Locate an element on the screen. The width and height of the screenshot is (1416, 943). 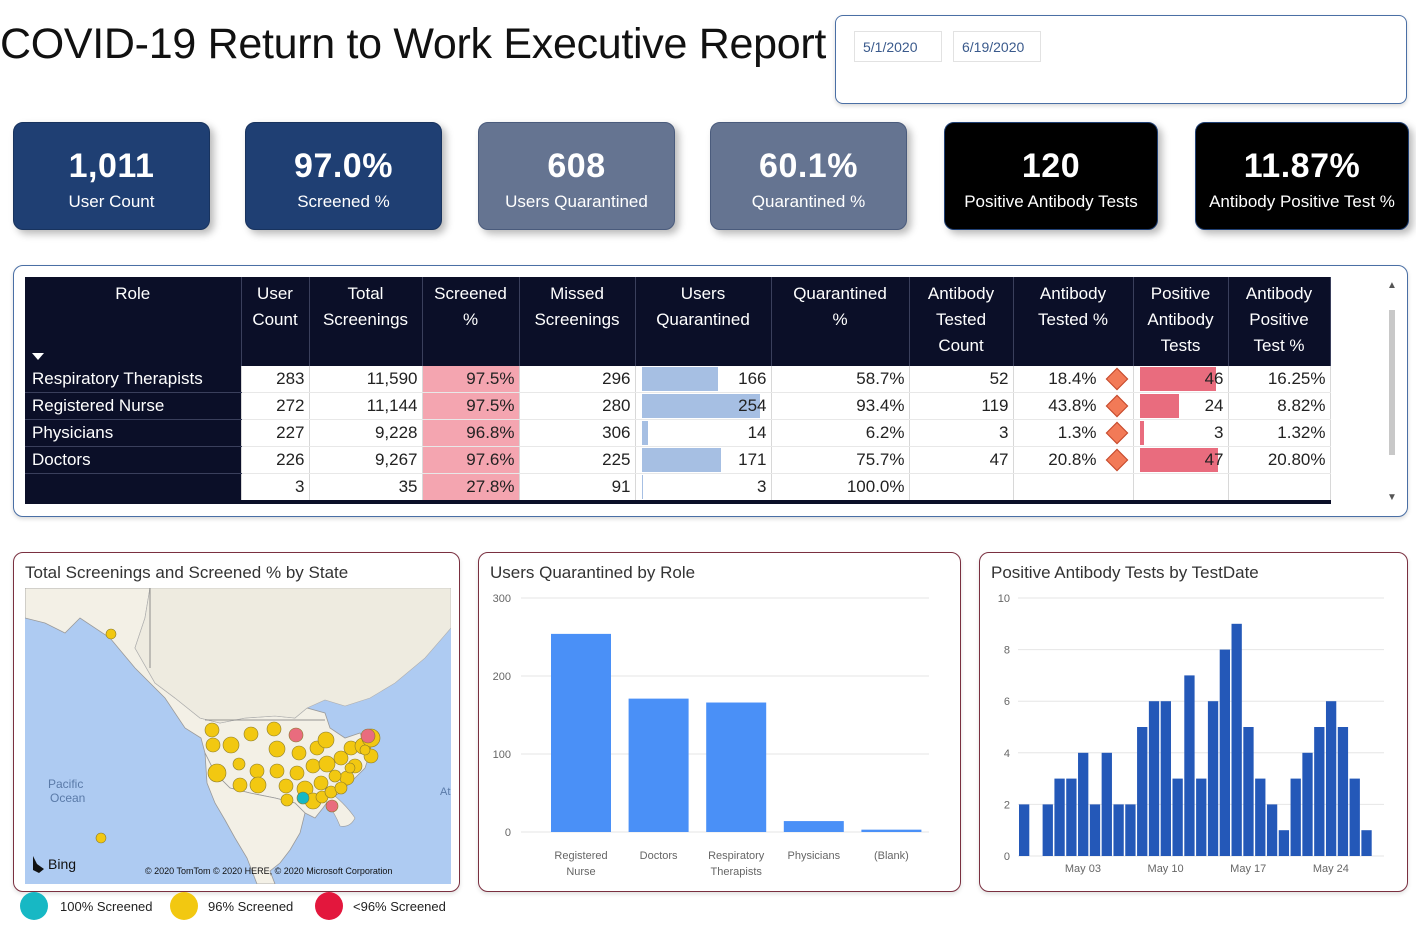
cell-quarantined-pct: 93.4% is located at coordinates (840, 406).